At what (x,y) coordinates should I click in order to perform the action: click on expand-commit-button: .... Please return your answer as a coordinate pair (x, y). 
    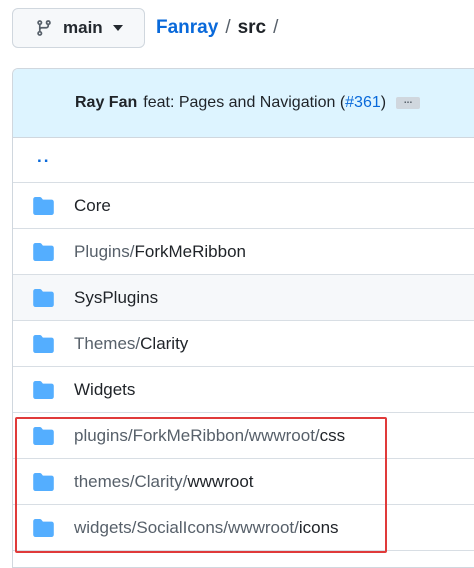
    Looking at the image, I should click on (408, 102).